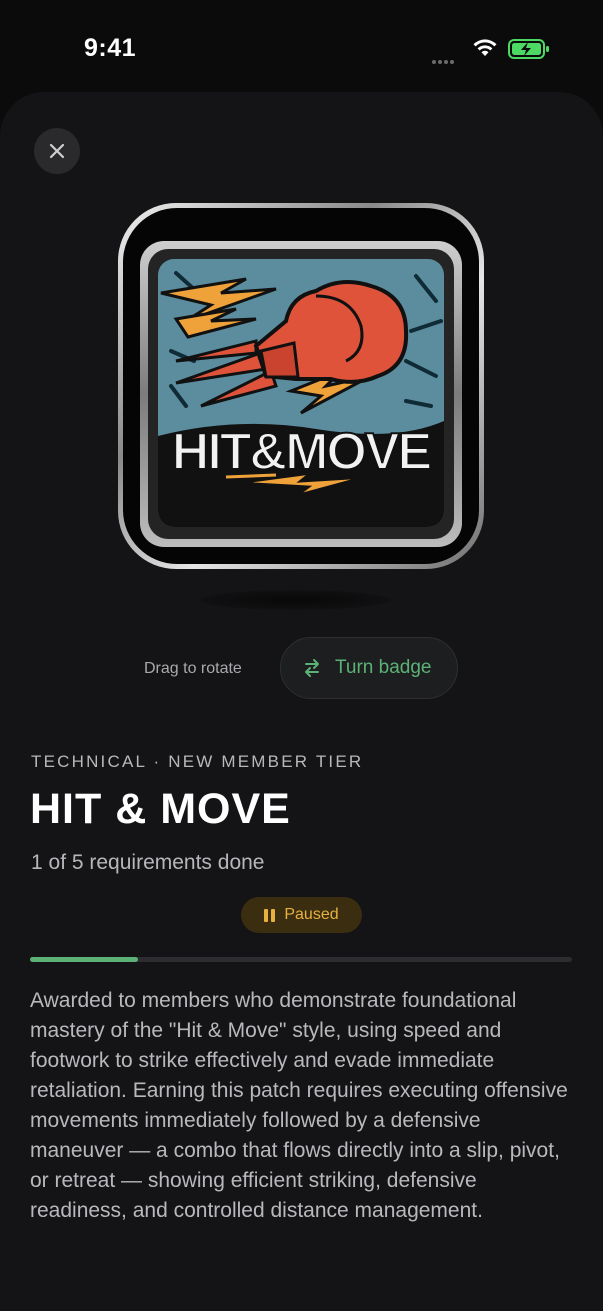  Describe the element at coordinates (148, 862) in the screenshot. I see `requirements-progress-text: 1 of 5 requirements done` at that location.